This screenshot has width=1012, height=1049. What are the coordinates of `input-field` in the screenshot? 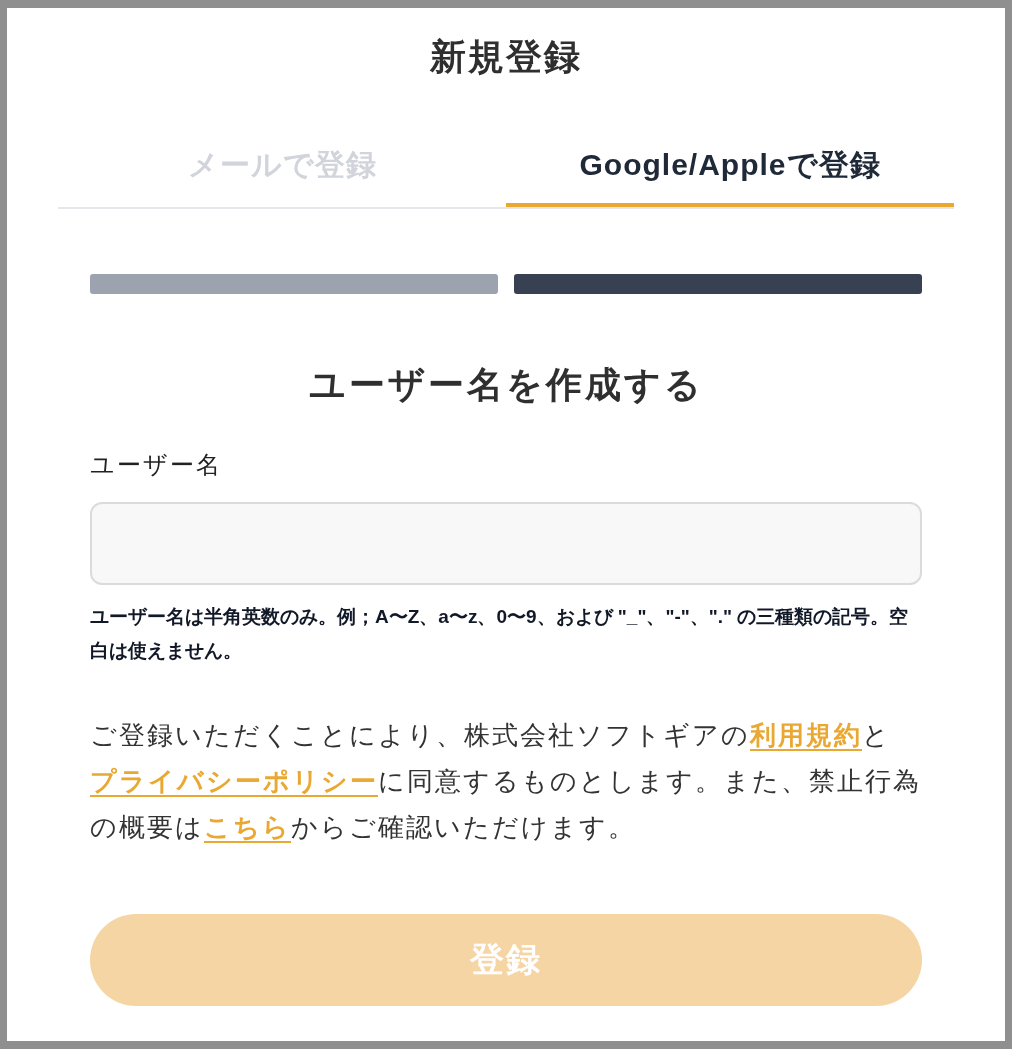 It's located at (506, 543).